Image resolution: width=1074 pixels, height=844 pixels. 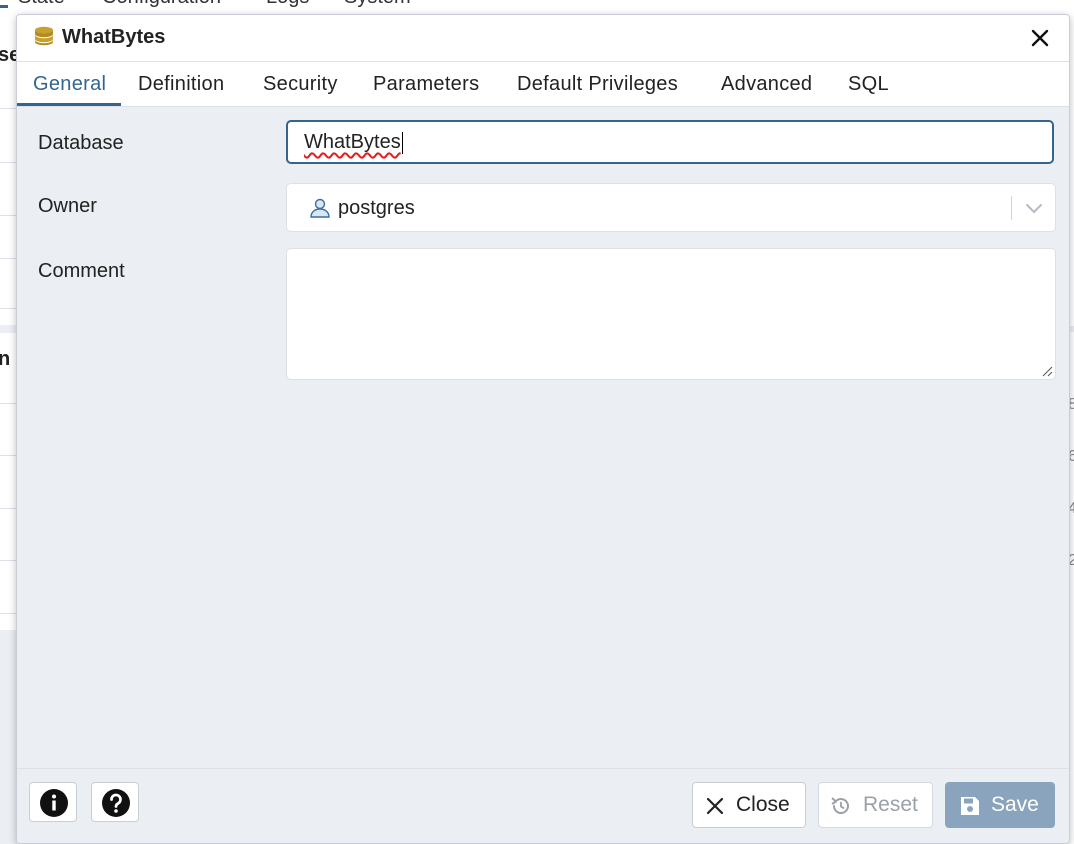 I want to click on bg-tab-configuration: Configuration, so click(x=161, y=4).